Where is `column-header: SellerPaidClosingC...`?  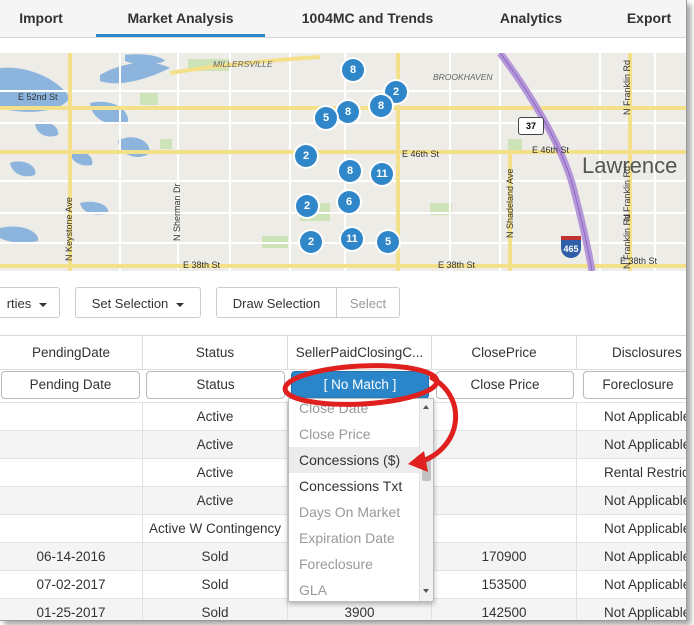 column-header: SellerPaidClosingC... is located at coordinates (360, 352).